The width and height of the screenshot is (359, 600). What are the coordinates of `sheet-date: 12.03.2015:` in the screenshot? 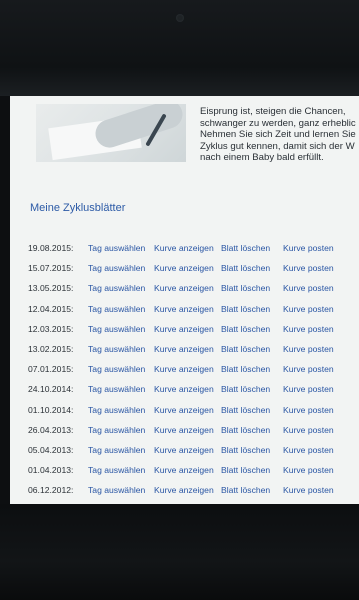 It's located at (51, 328).